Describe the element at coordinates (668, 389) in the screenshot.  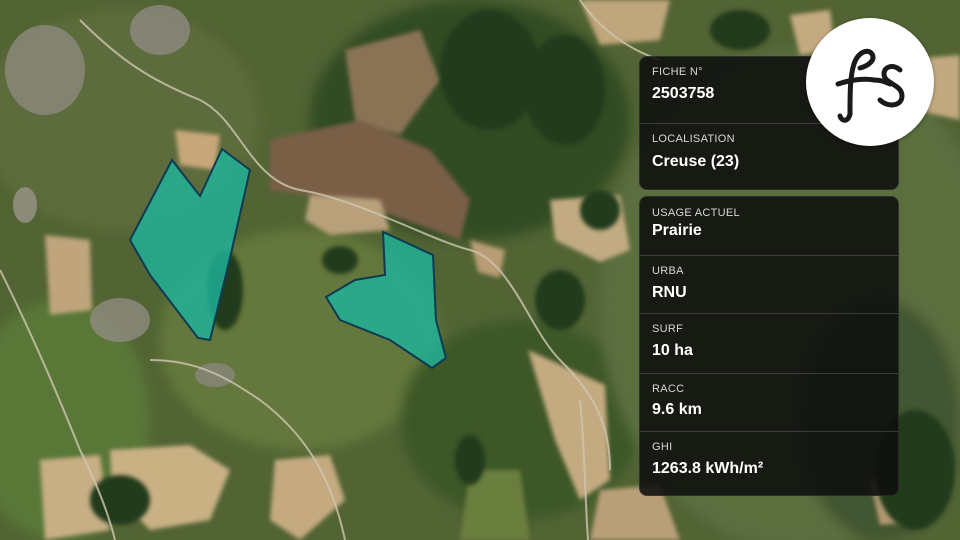
I see `racc-label: RACC` at that location.